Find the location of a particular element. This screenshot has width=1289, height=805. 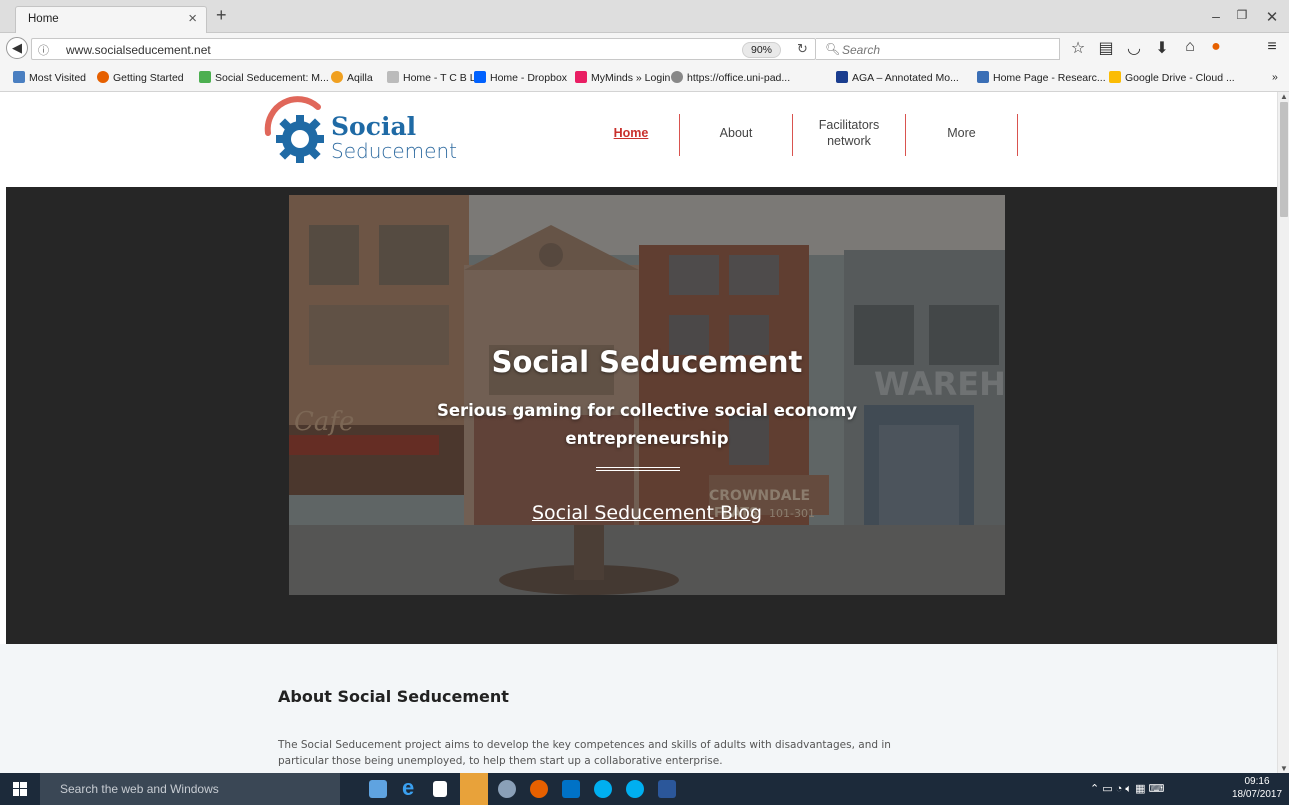

minimize-icon: – is located at coordinates (1216, 16).